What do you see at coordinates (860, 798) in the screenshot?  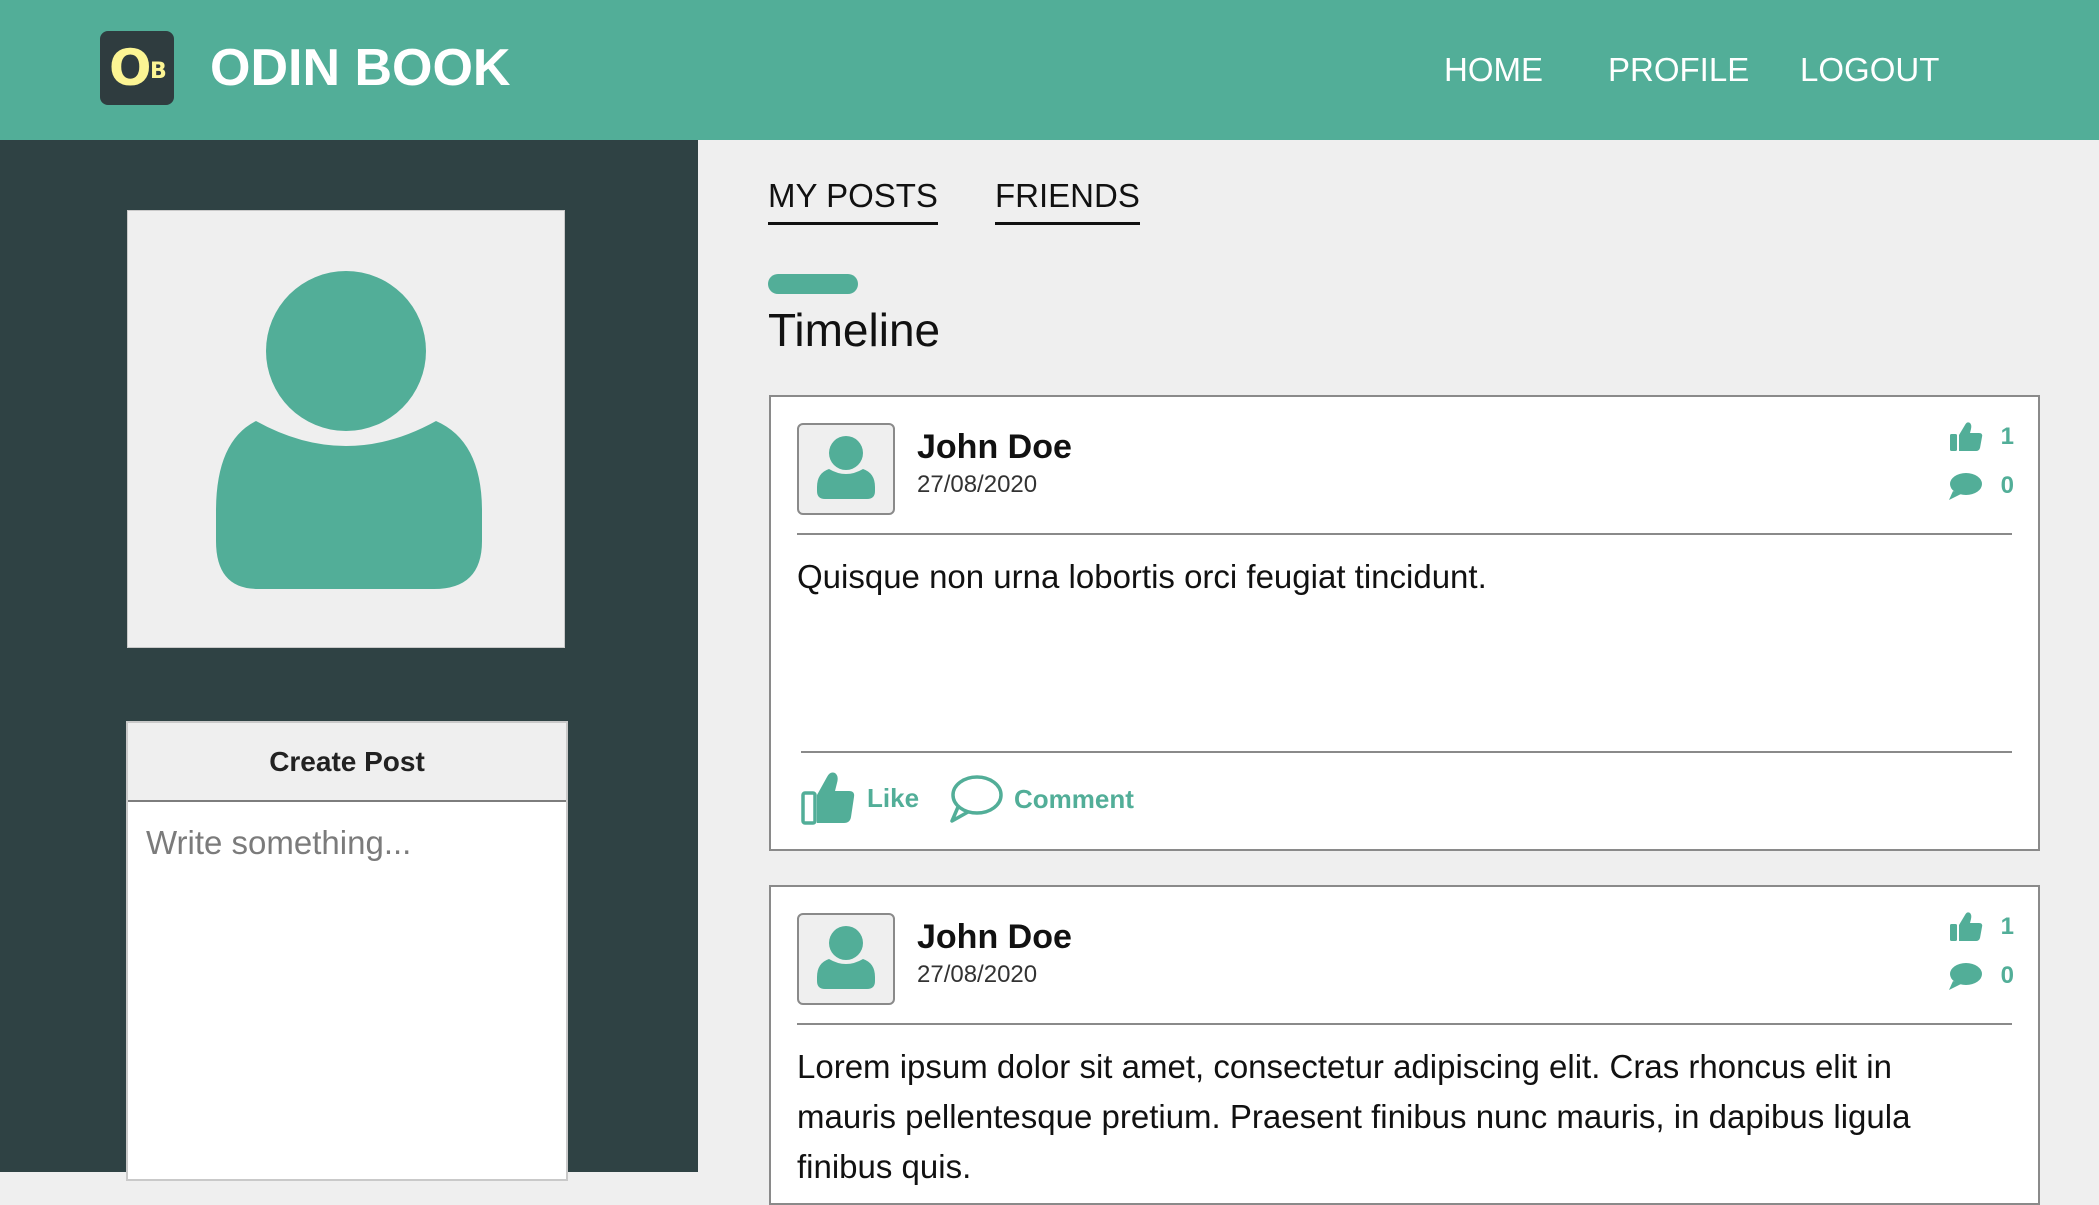 I see `like-button: Like` at bounding box center [860, 798].